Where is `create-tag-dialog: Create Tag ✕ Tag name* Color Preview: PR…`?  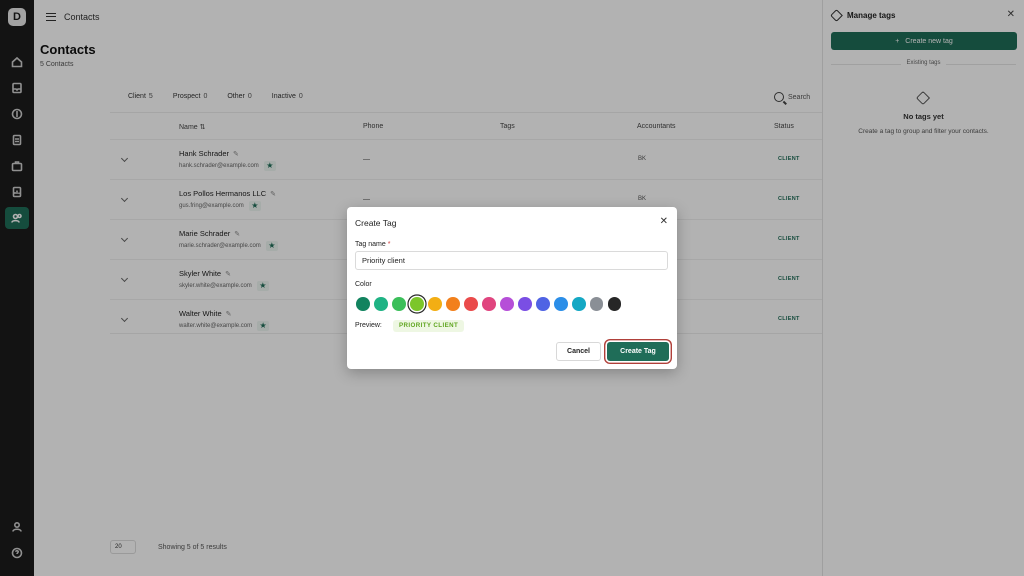 create-tag-dialog: Create Tag ✕ Tag name* Color Preview: PR… is located at coordinates (512, 288).